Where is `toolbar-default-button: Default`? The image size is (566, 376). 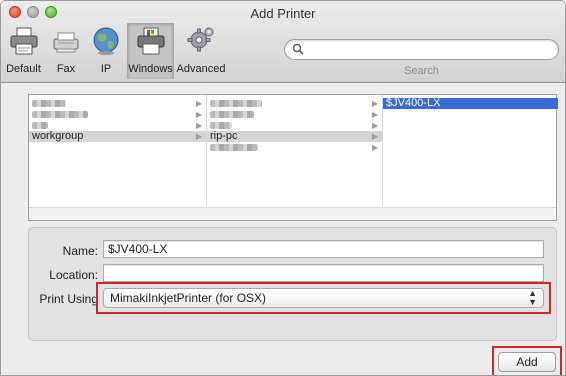
toolbar-default-button: Default is located at coordinates (23, 51).